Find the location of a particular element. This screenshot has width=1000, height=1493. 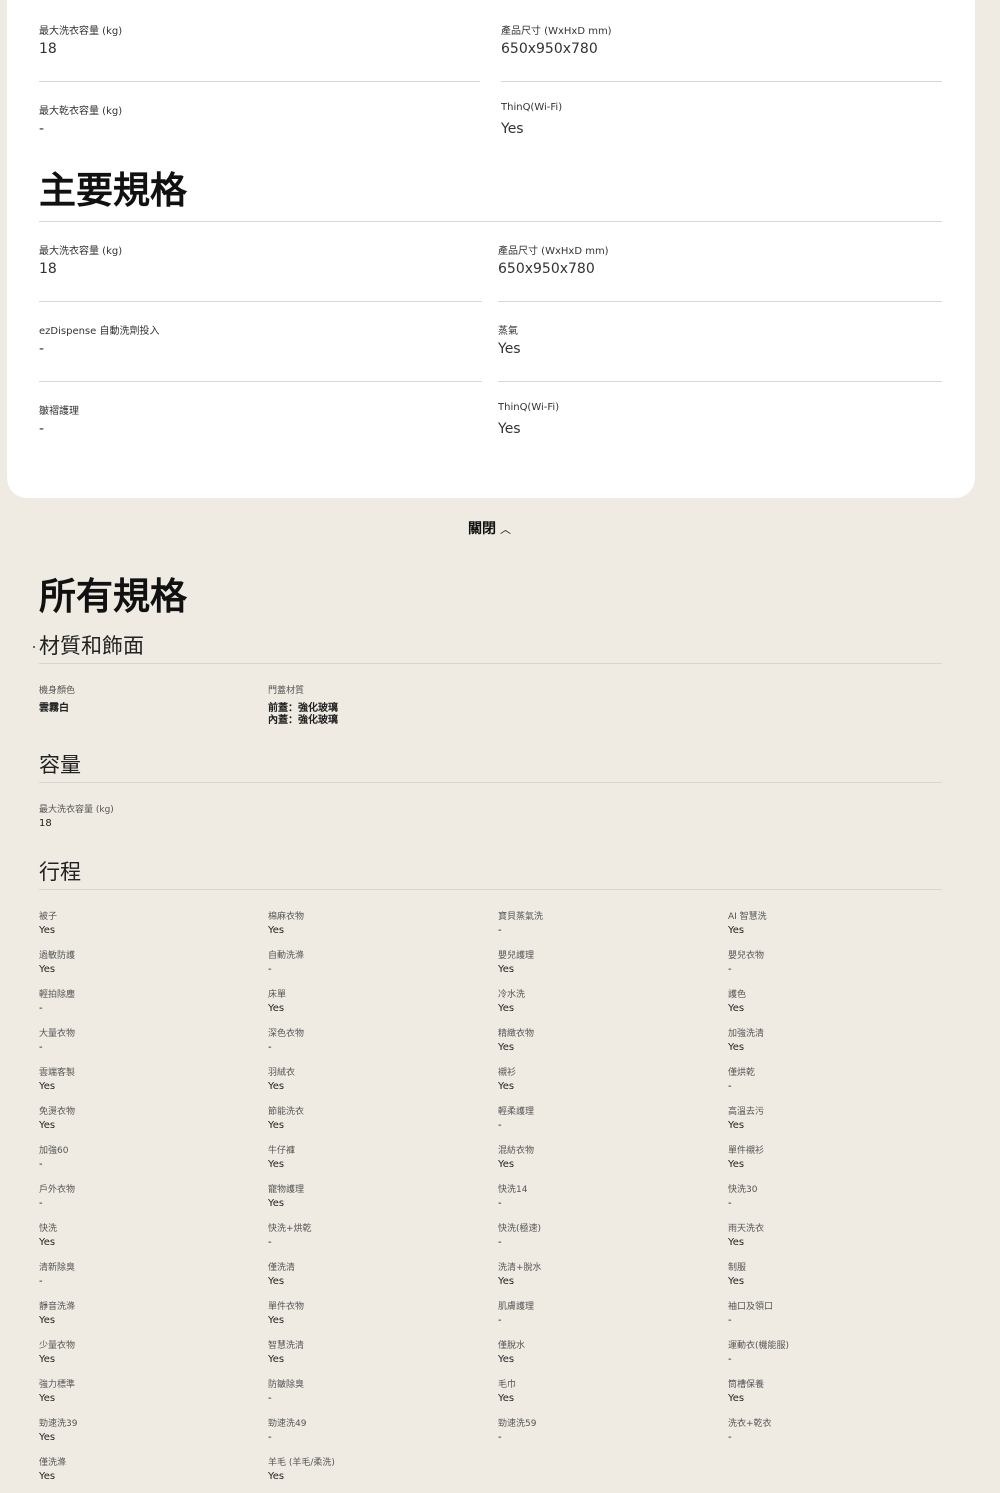

program-label: 勁速洗39 is located at coordinates (58, 1424).